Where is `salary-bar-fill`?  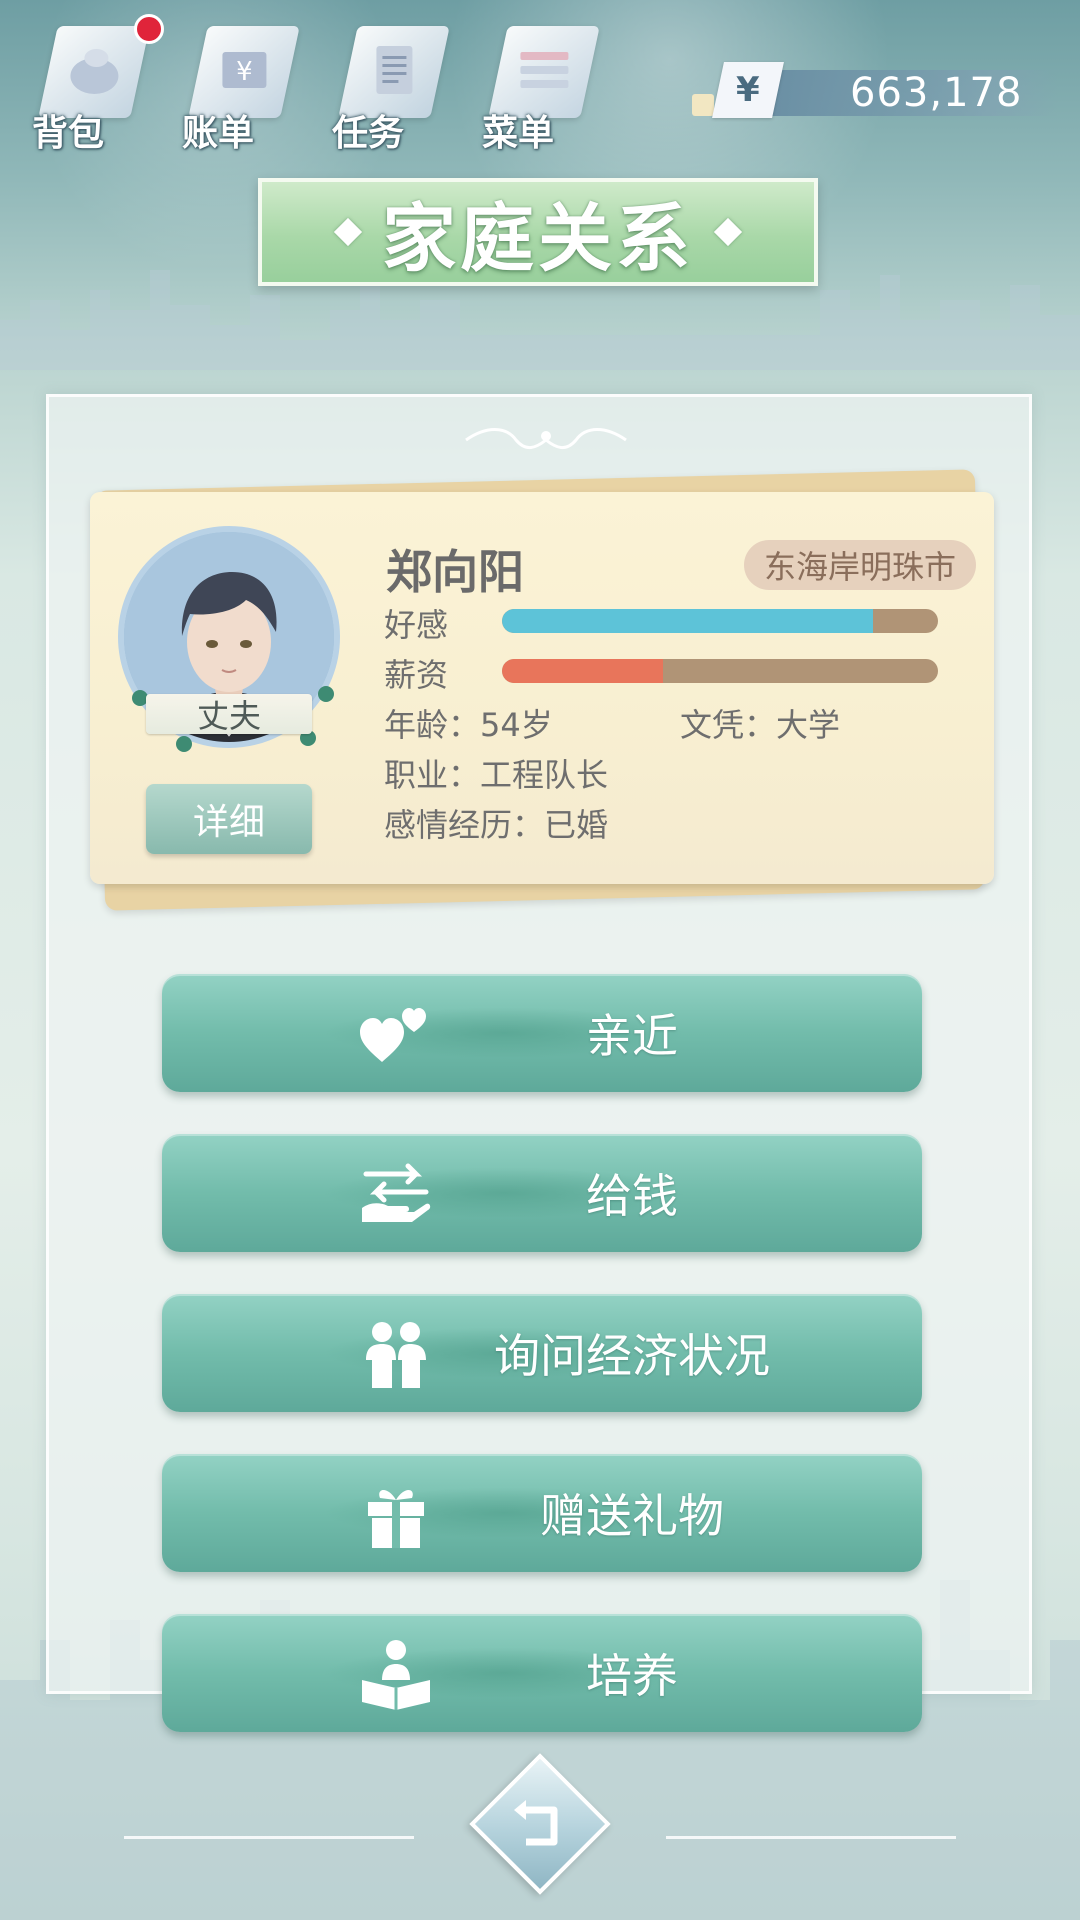 salary-bar-fill is located at coordinates (583, 671).